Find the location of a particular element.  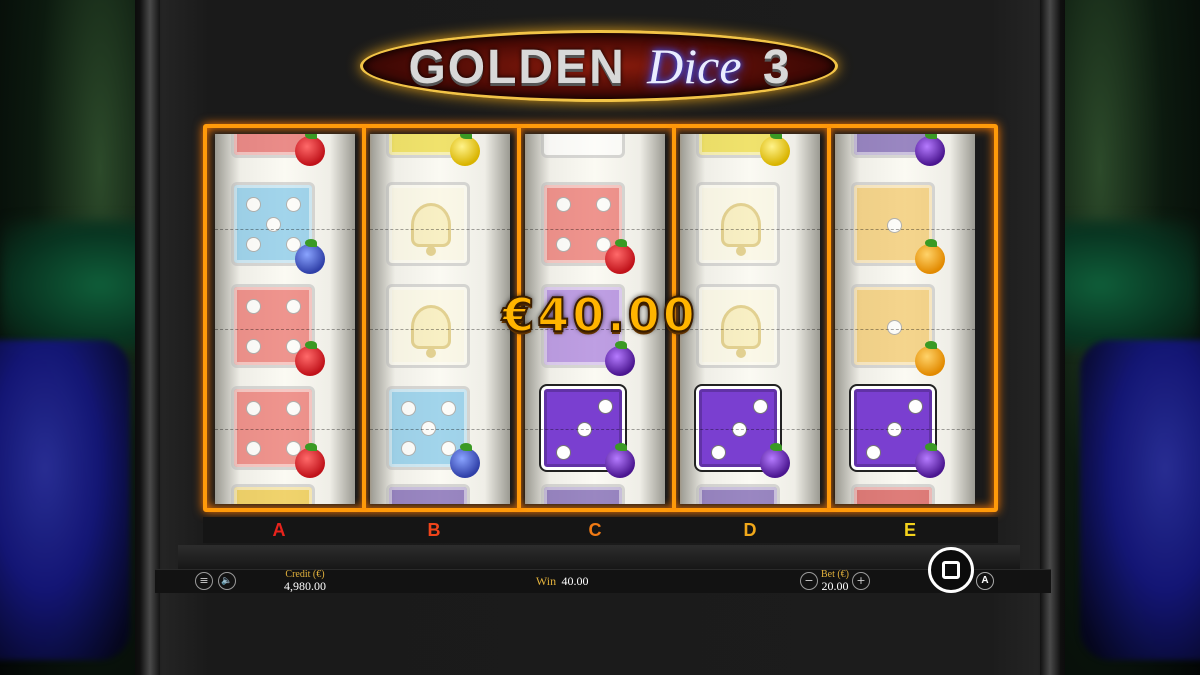

reel-b-symbol-bottom is located at coordinates (434, 494).